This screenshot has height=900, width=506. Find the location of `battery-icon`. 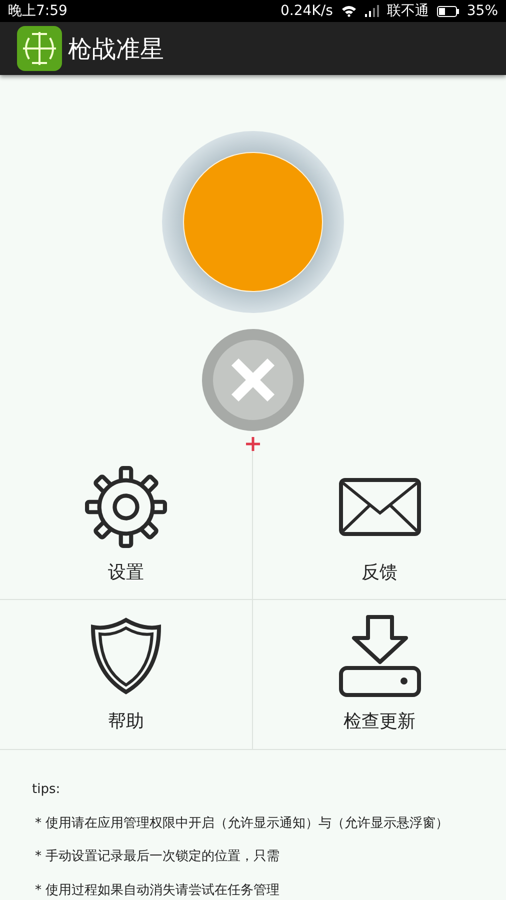

battery-icon is located at coordinates (447, 11).